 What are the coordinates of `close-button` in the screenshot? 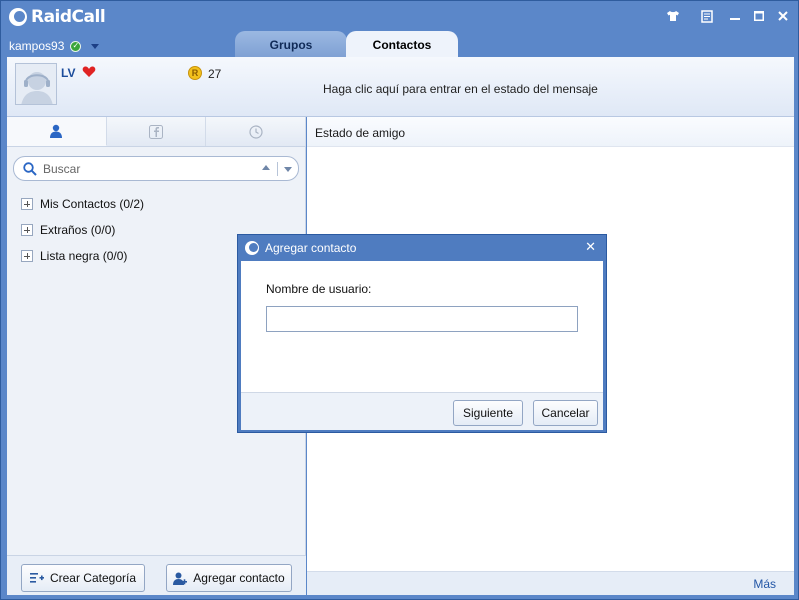 It's located at (783, 16).